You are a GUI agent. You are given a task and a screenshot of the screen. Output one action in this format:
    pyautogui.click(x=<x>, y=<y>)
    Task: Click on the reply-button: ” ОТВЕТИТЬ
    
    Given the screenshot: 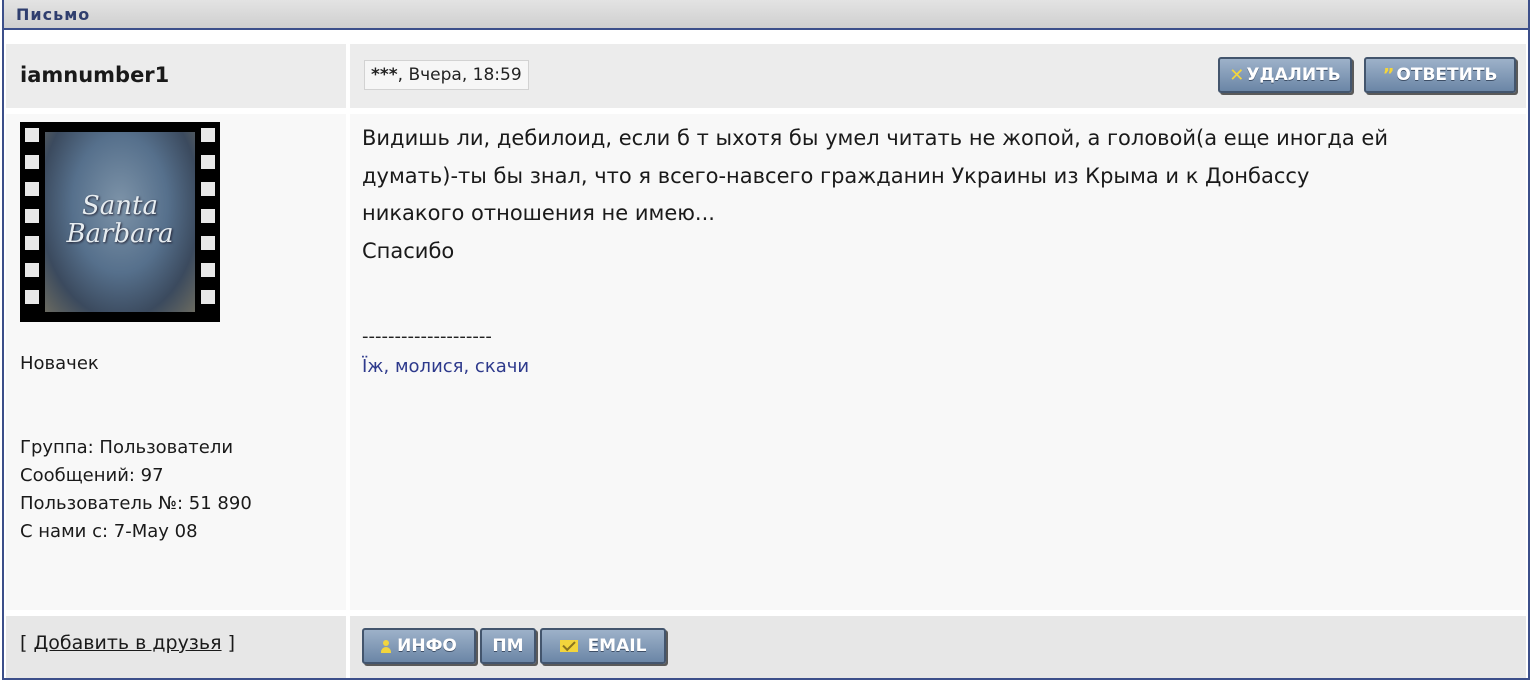 What is the action you would take?
    pyautogui.click(x=1440, y=75)
    